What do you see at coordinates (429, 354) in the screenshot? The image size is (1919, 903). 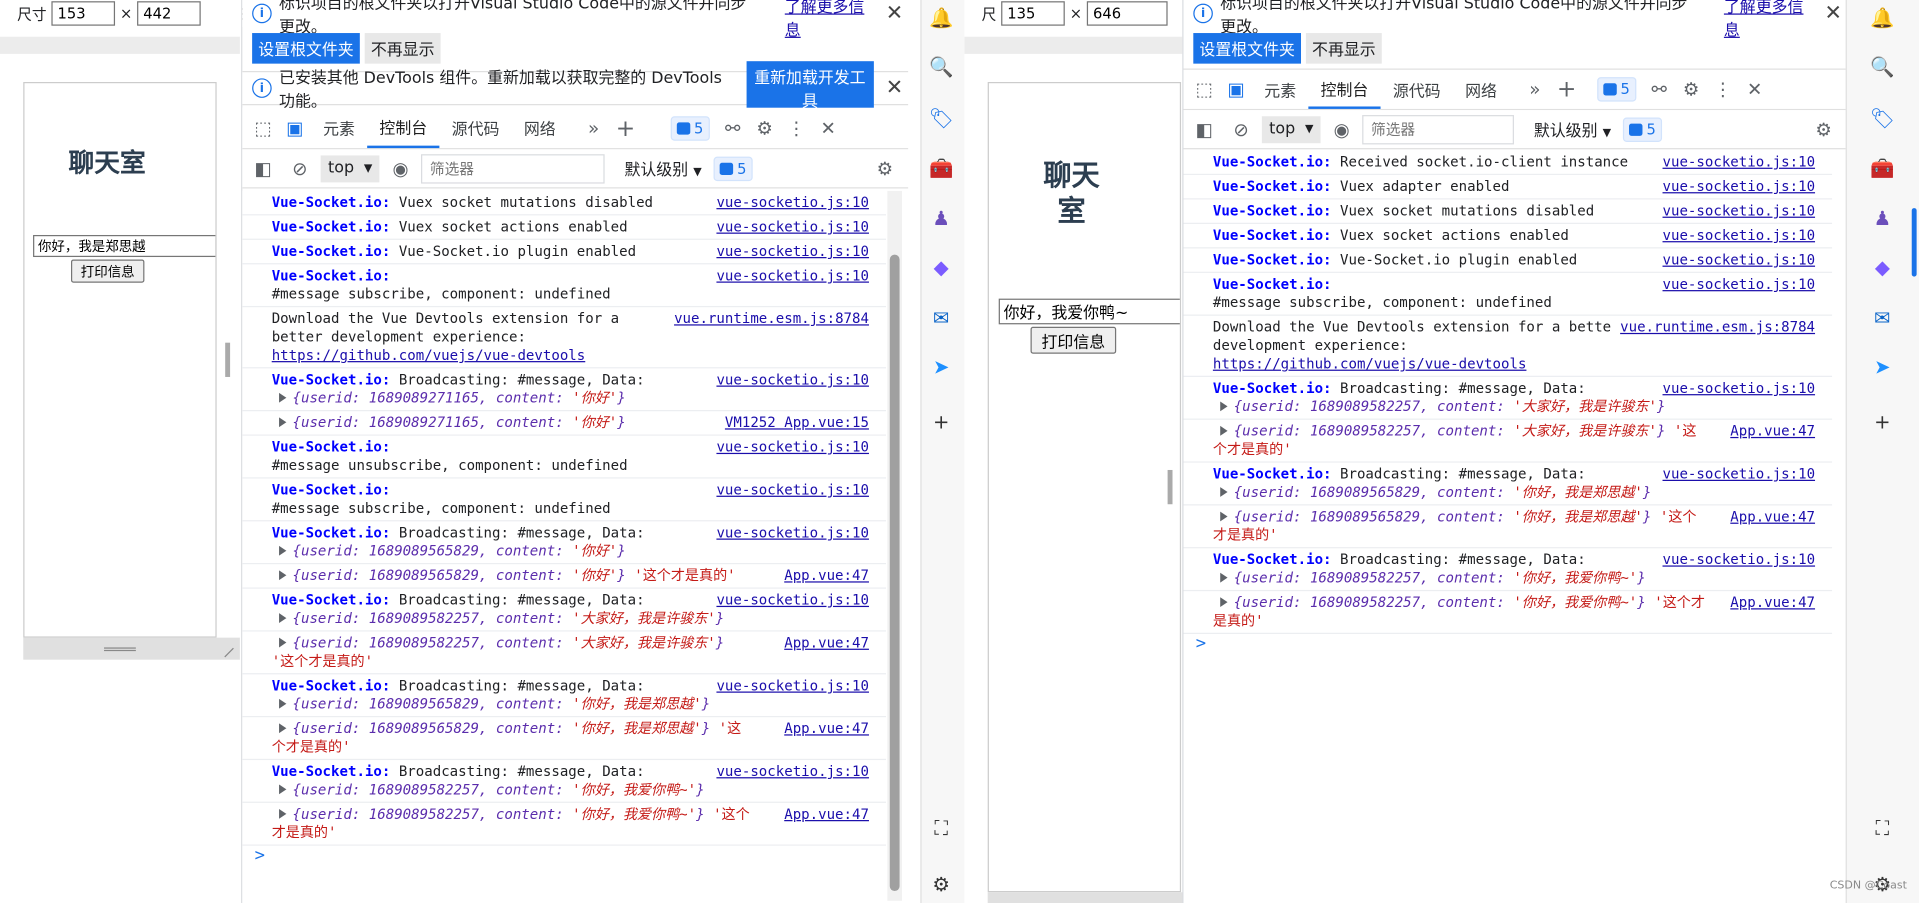 I see `devtools-link: https://github.com/vuejs/vue-devtools` at bounding box center [429, 354].